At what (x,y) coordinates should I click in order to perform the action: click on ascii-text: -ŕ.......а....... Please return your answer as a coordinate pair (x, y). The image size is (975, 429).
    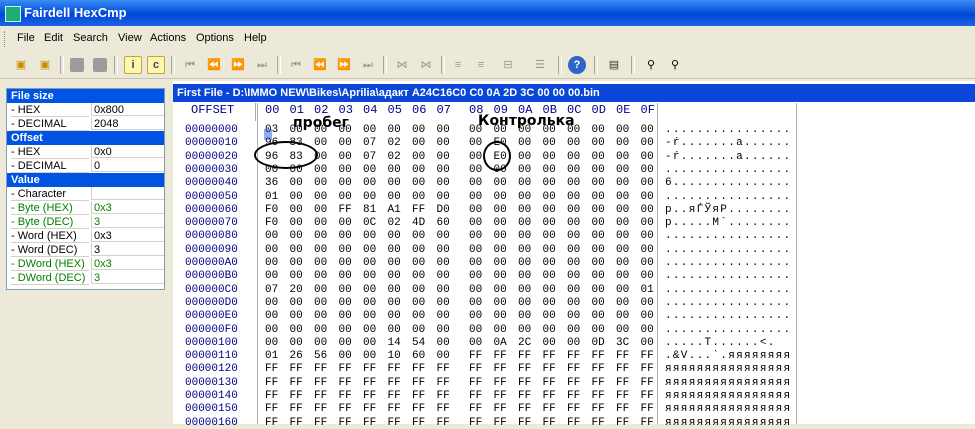
    Looking at the image, I should click on (728, 143).